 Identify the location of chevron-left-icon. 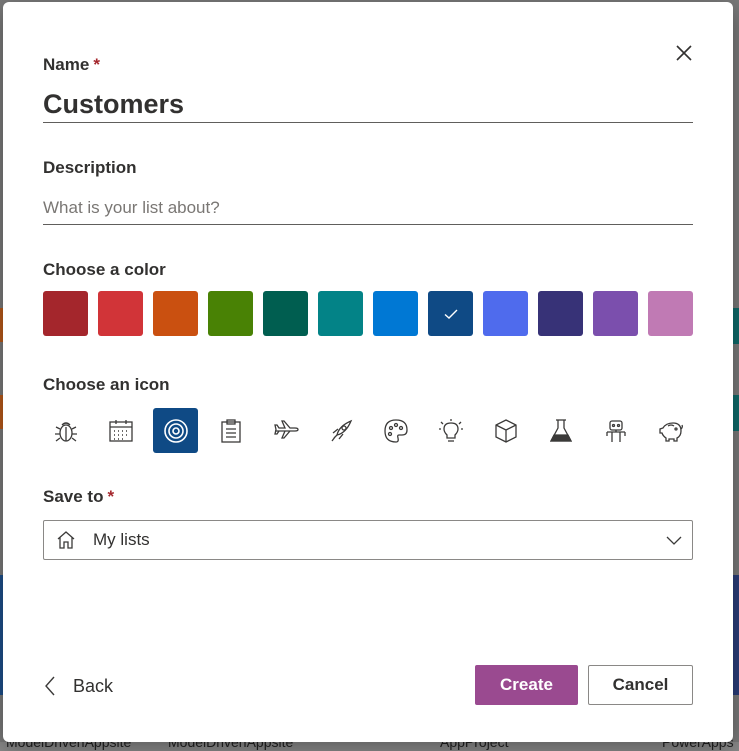
(50, 686).